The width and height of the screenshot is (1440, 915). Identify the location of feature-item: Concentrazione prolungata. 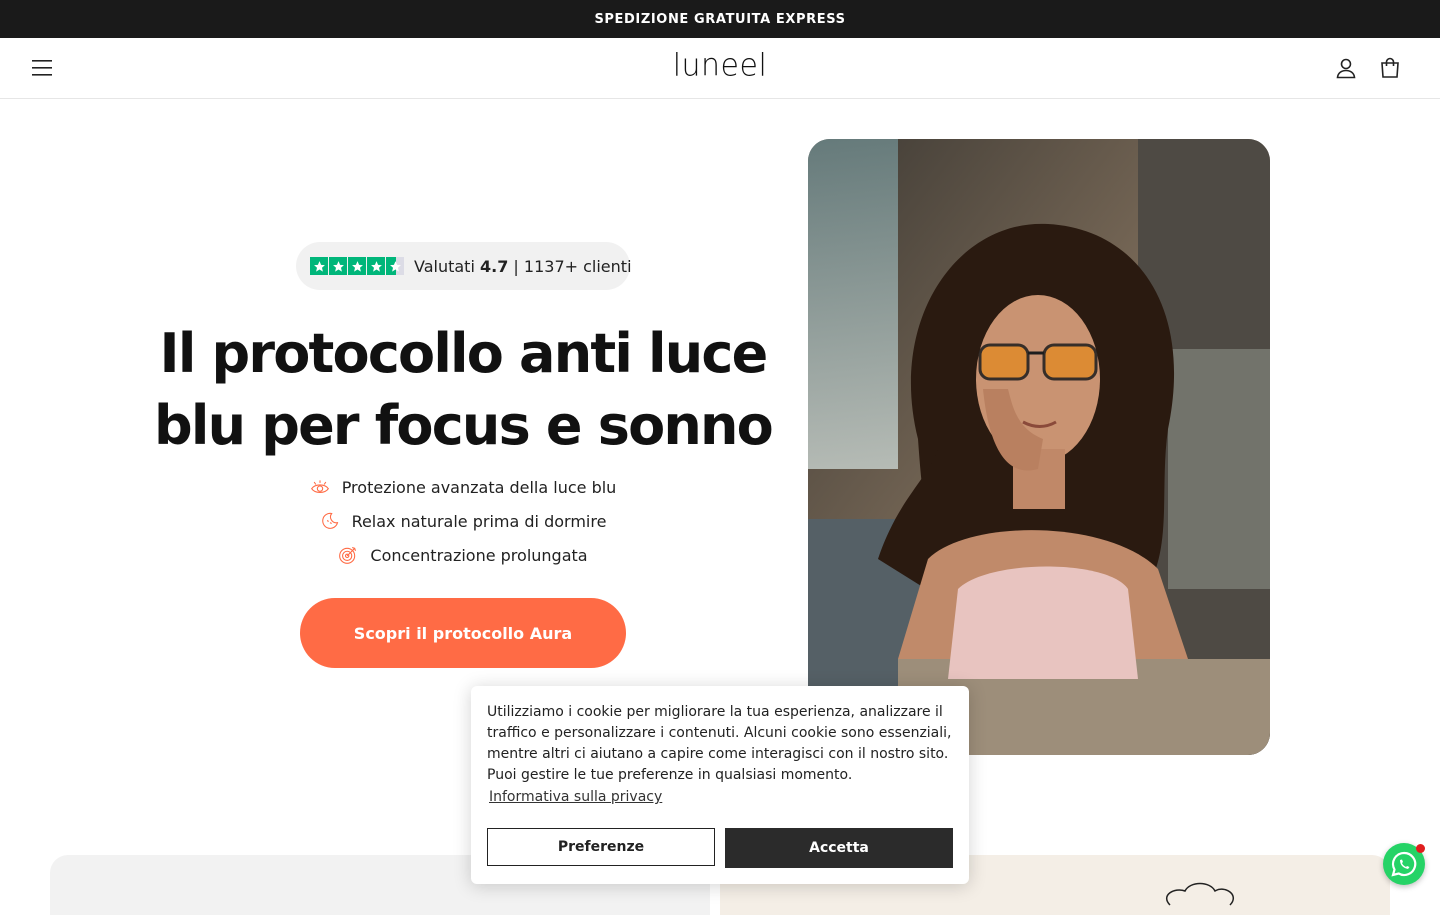
(463, 555).